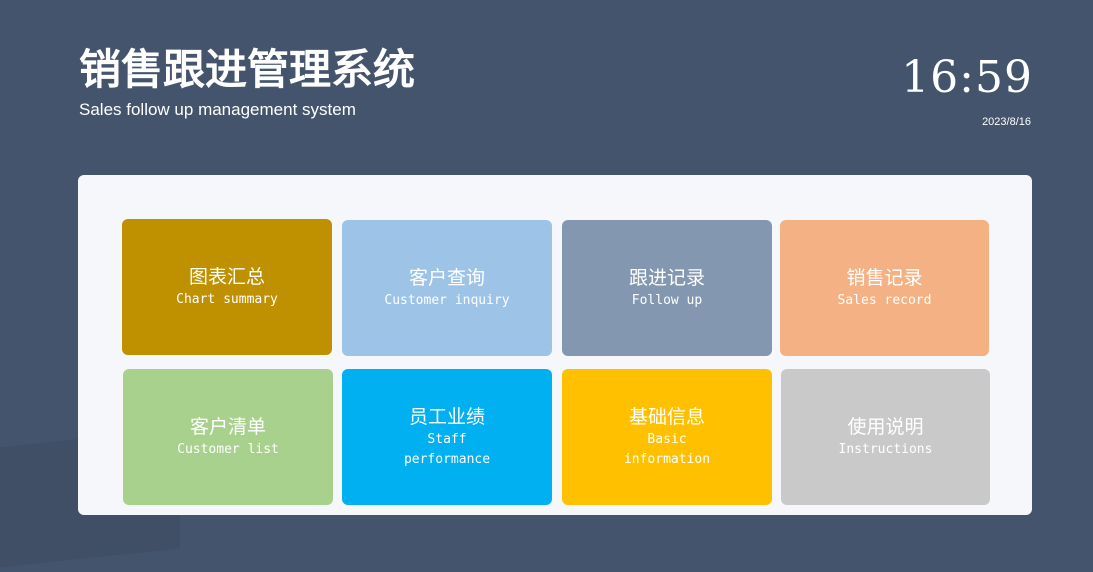  What do you see at coordinates (228, 449) in the screenshot?
I see `tile-label-en: Customer list` at bounding box center [228, 449].